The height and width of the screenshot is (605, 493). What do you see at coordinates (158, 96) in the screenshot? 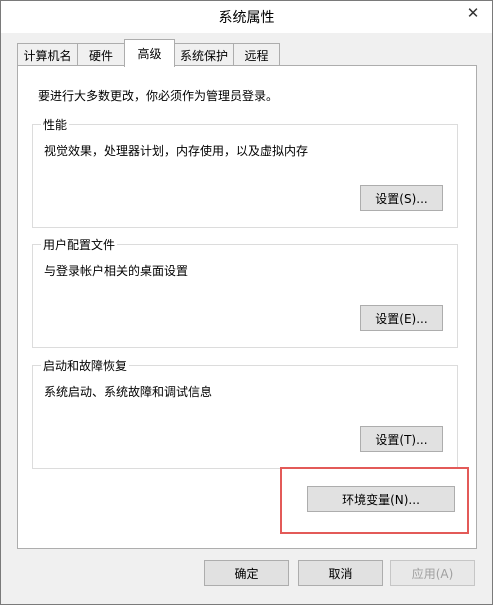
I see `admin-notice: 要进行大多数更改，你必须作为管理员登录。` at bounding box center [158, 96].